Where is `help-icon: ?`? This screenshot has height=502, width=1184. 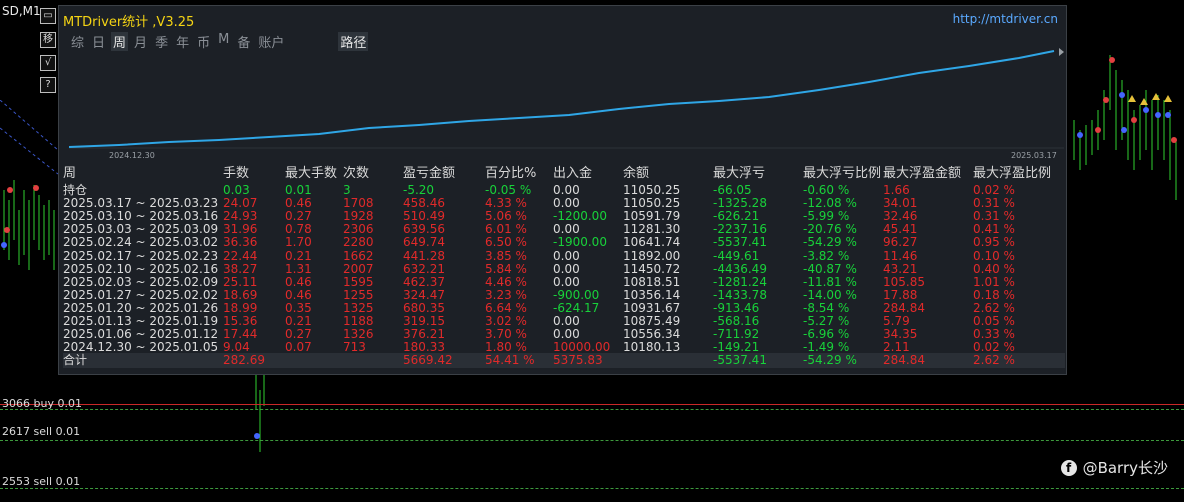 help-icon: ? is located at coordinates (48, 85).